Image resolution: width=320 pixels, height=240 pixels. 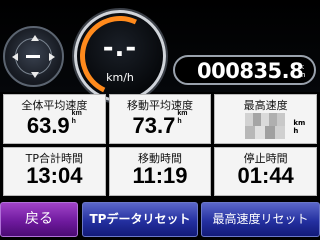 What do you see at coordinates (39, 219) in the screenshot?
I see `back-button: 戻る` at bounding box center [39, 219].